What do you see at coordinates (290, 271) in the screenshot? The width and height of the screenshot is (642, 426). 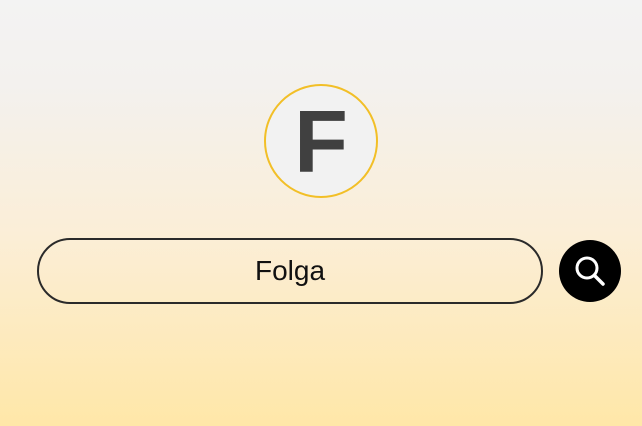 I see `search-input` at bounding box center [290, 271].